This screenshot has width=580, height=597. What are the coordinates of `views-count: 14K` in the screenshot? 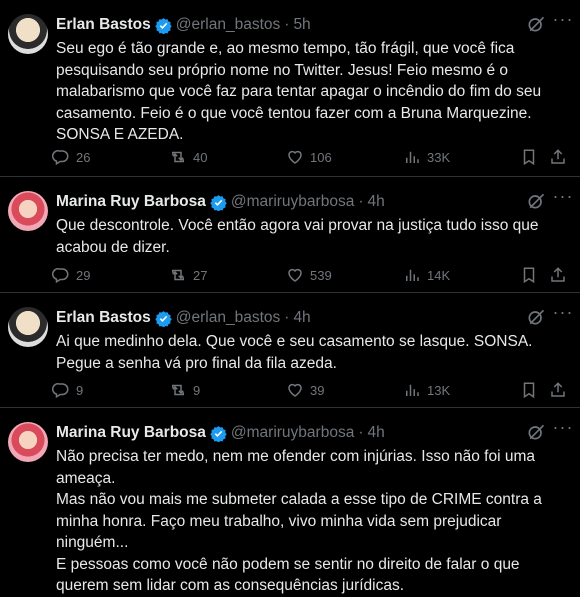 It's located at (439, 275).